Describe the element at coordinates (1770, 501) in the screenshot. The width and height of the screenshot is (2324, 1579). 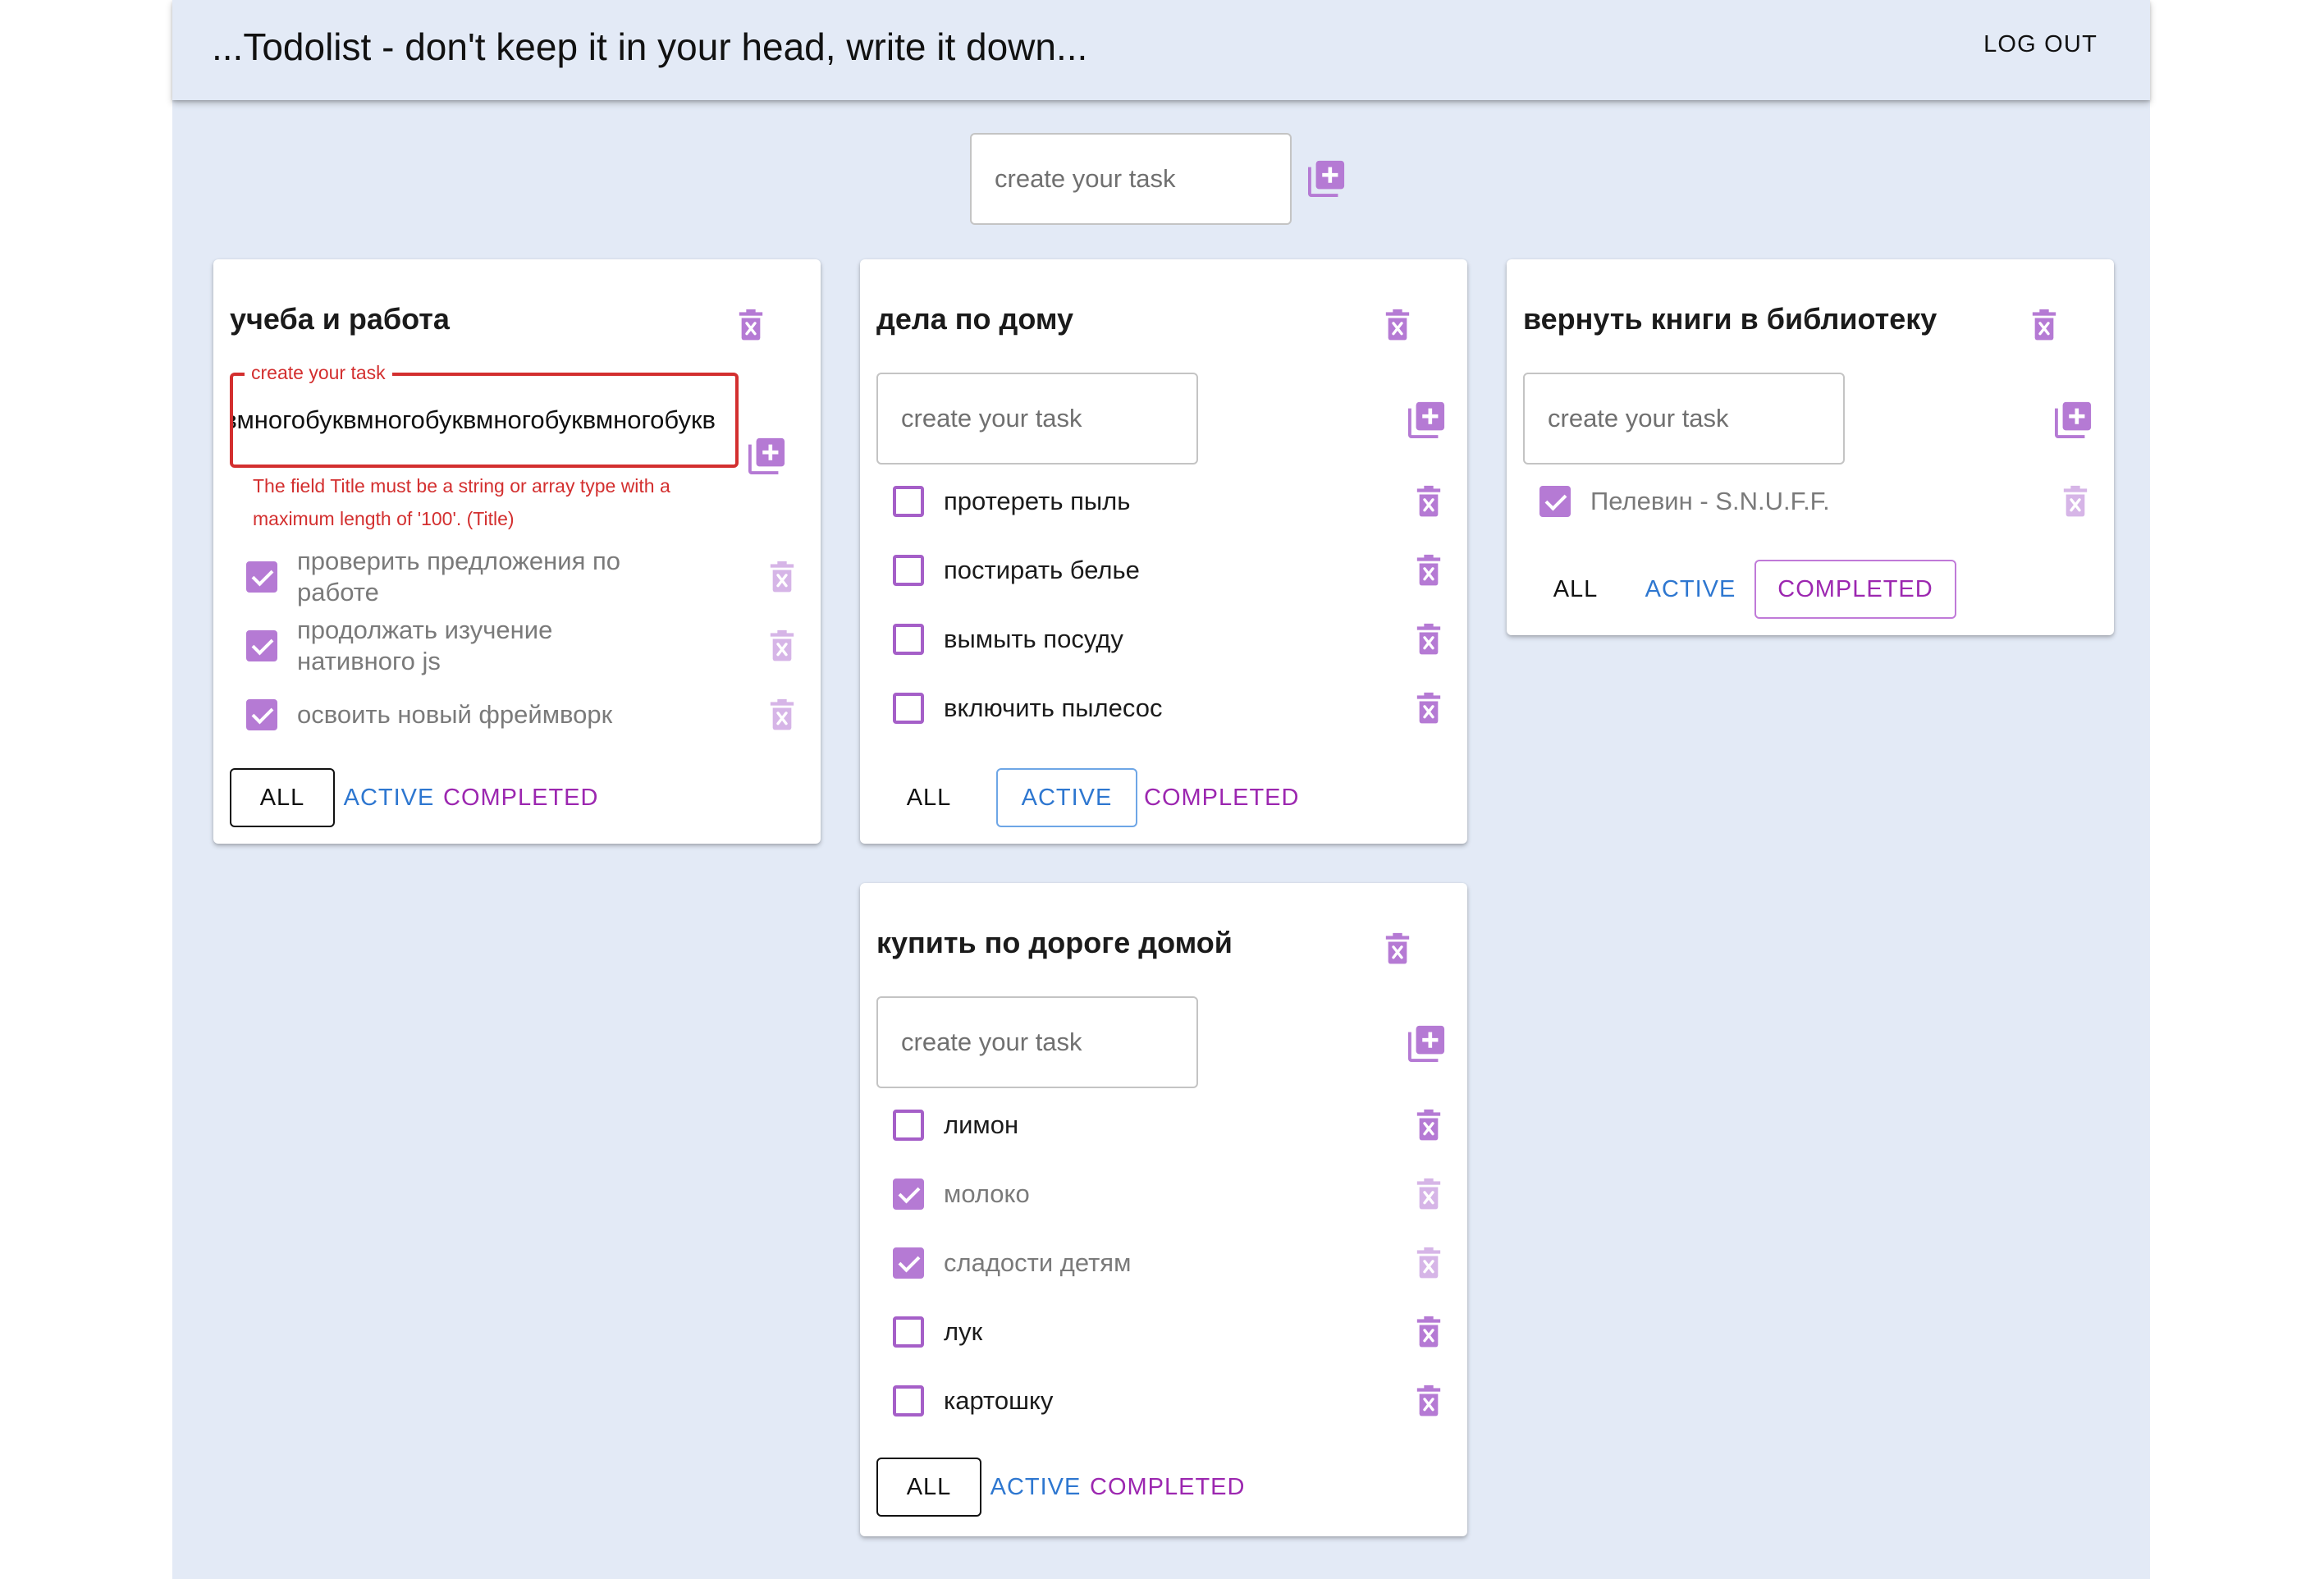
I see `task-title: Пелевин - S.N.U.F.F.` at that location.